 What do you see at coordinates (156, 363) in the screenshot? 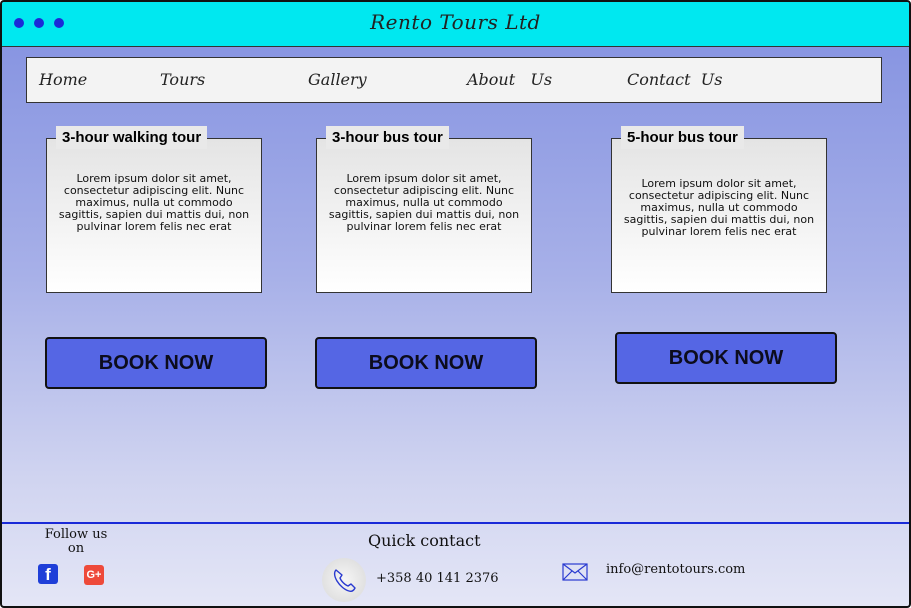
I see `book-now-button-walking: BOOK NOW` at bounding box center [156, 363].